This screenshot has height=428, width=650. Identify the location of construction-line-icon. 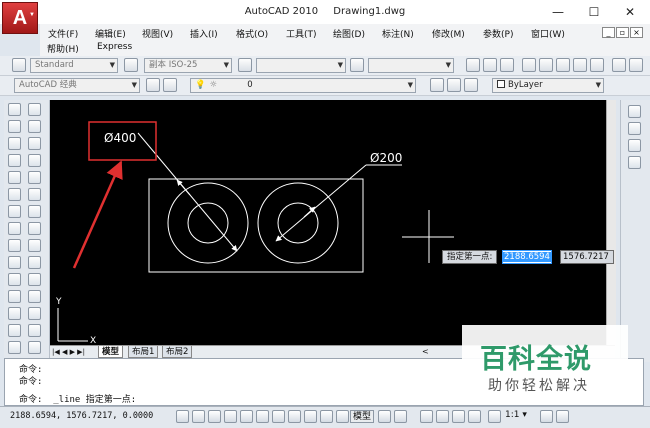
(14, 126).